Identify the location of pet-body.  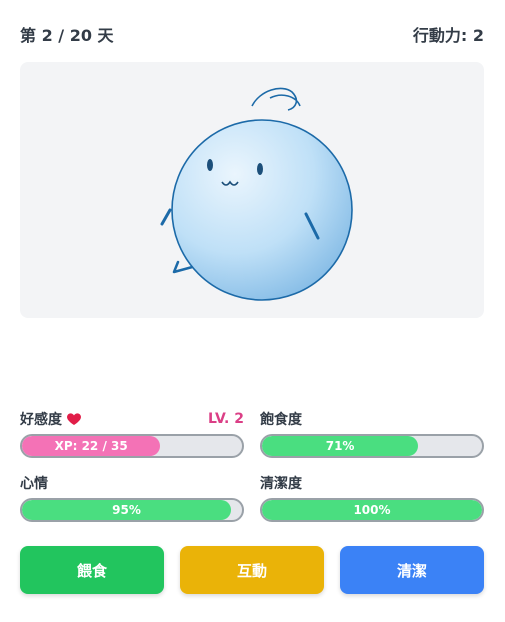
(262, 210).